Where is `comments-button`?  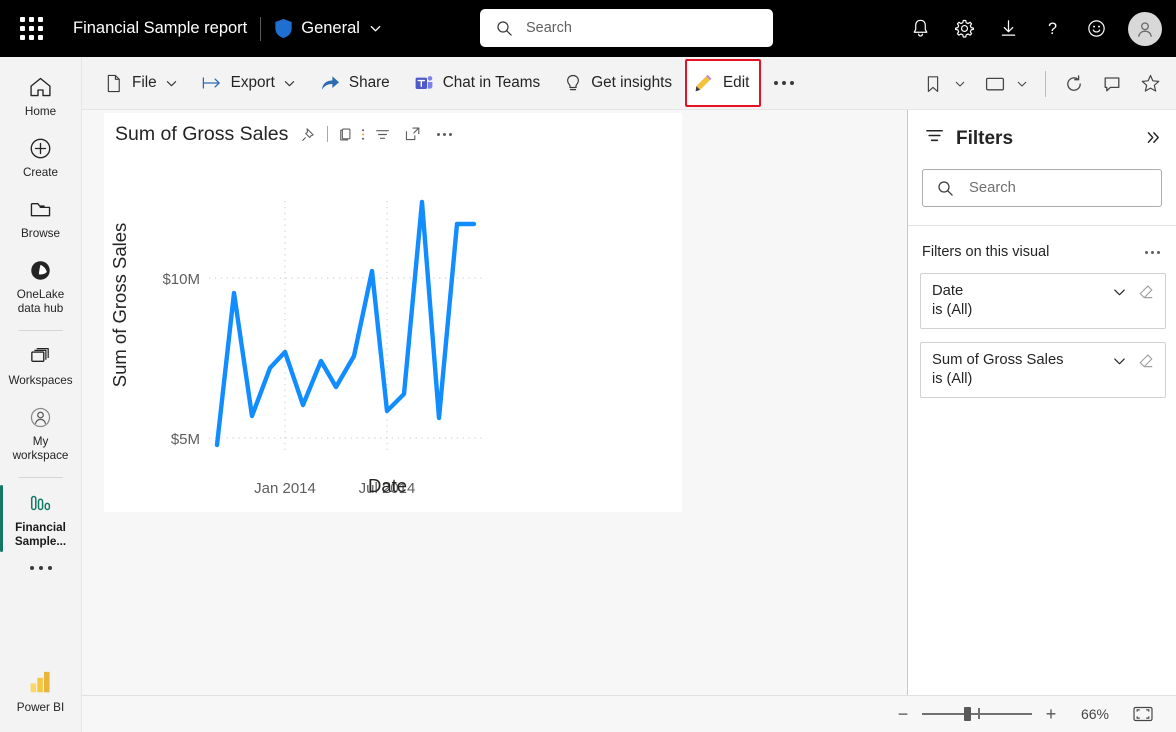
comments-button is located at coordinates (1112, 84).